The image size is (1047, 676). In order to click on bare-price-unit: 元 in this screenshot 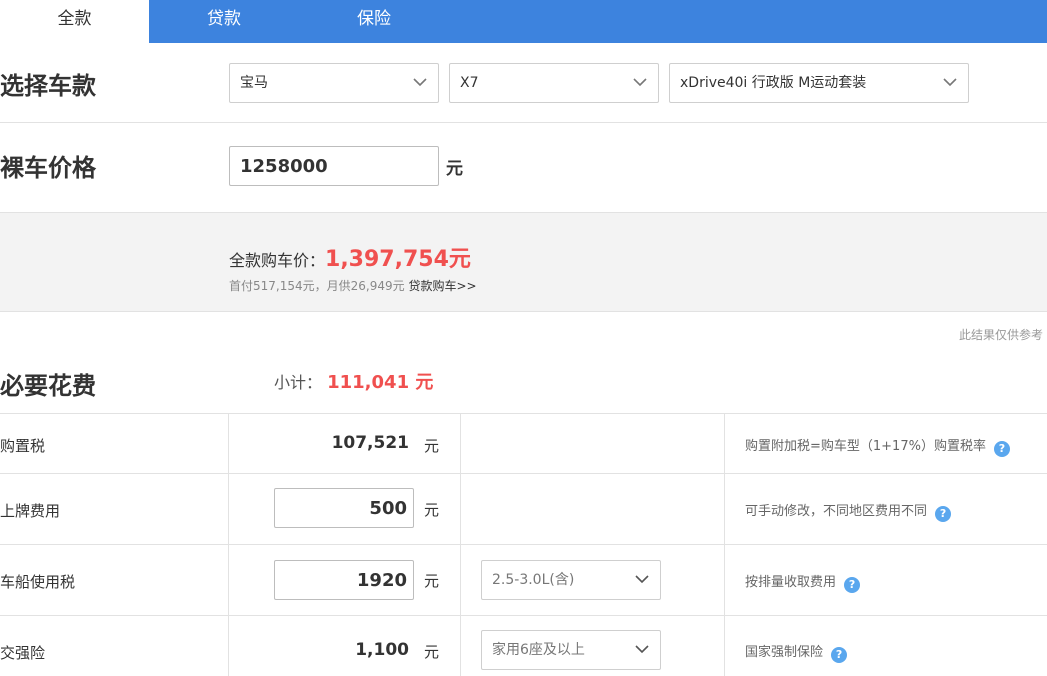, I will do `click(454, 169)`.